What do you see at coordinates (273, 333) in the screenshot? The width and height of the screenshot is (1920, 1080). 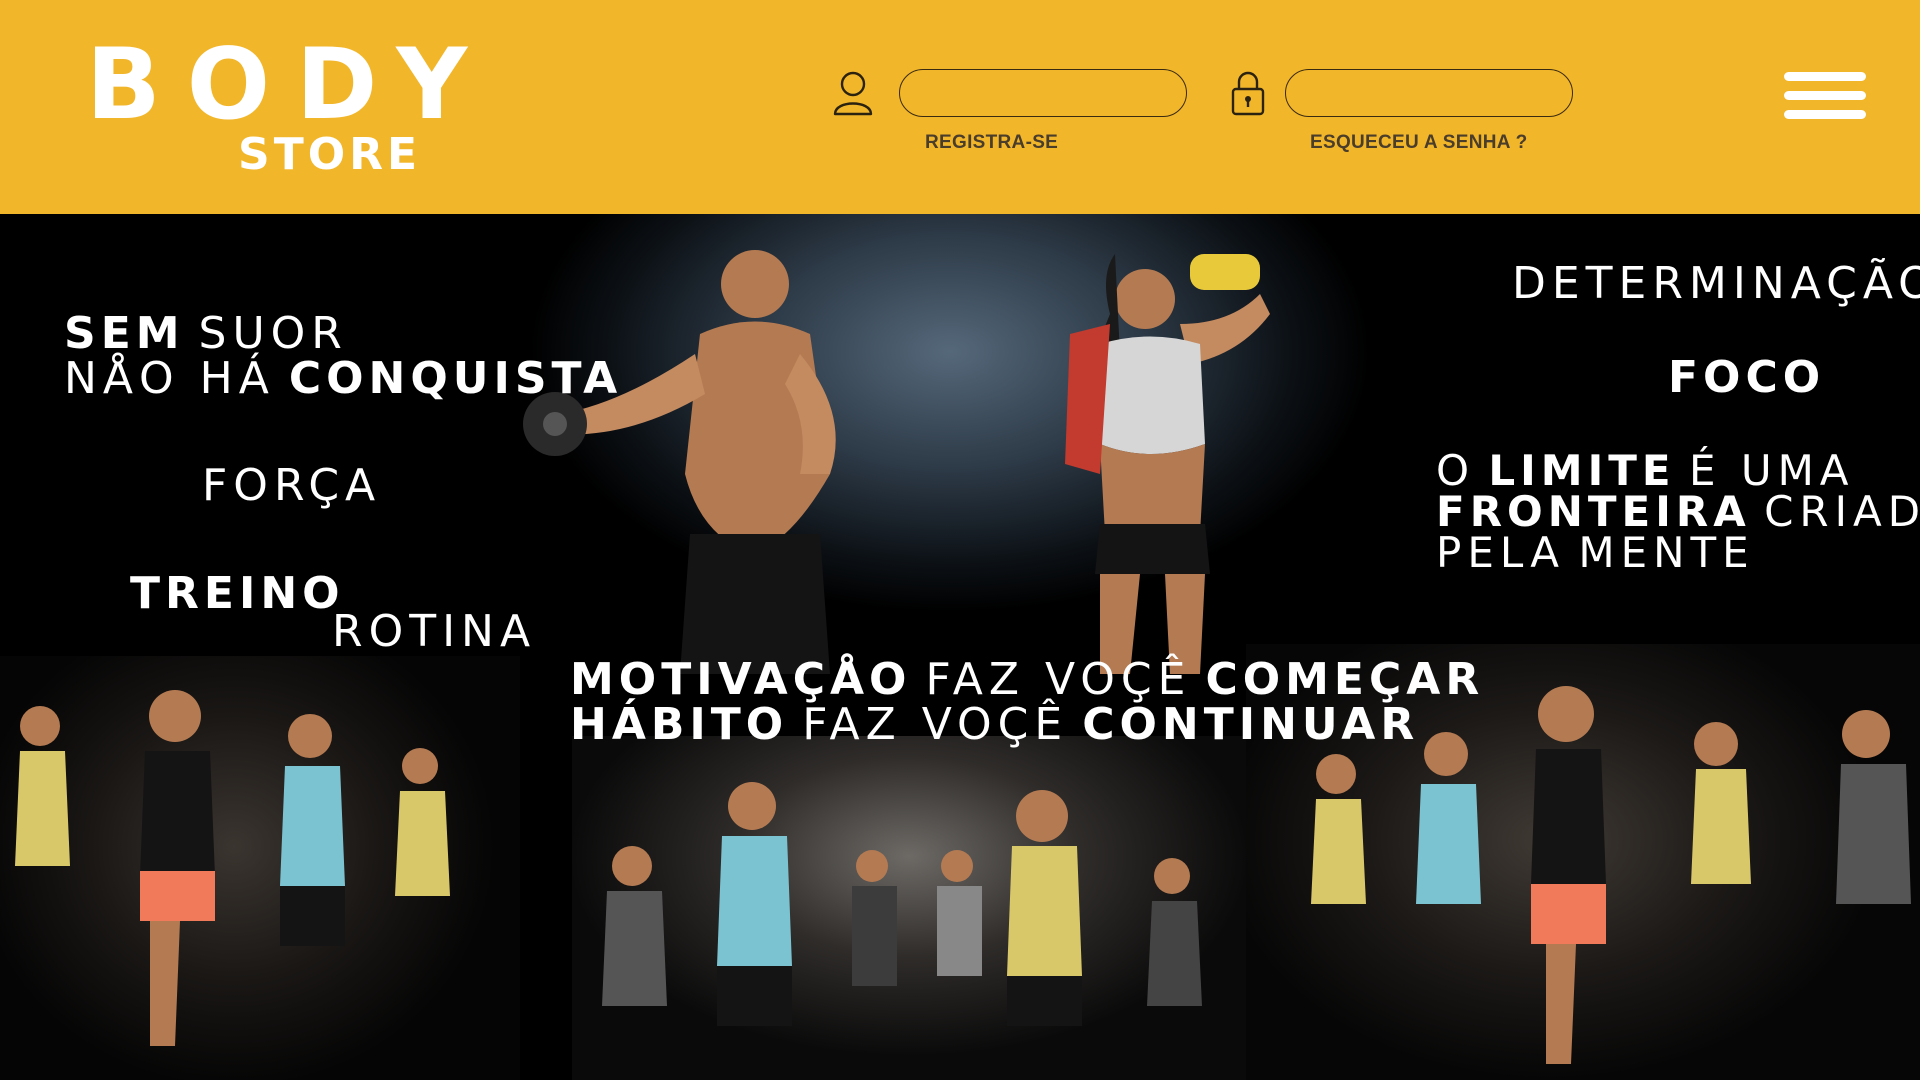 I see `word-suor: SUOR` at bounding box center [273, 333].